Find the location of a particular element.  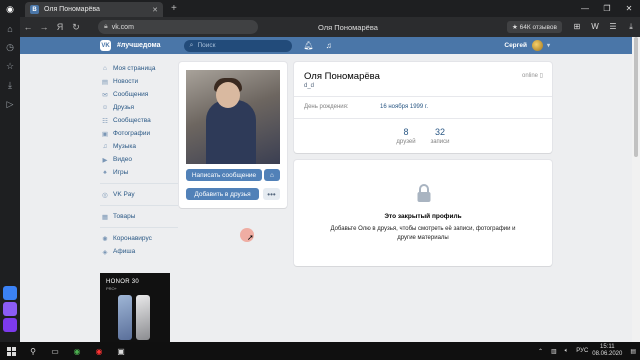

new-tab-button: + is located at coordinates (174, 8).